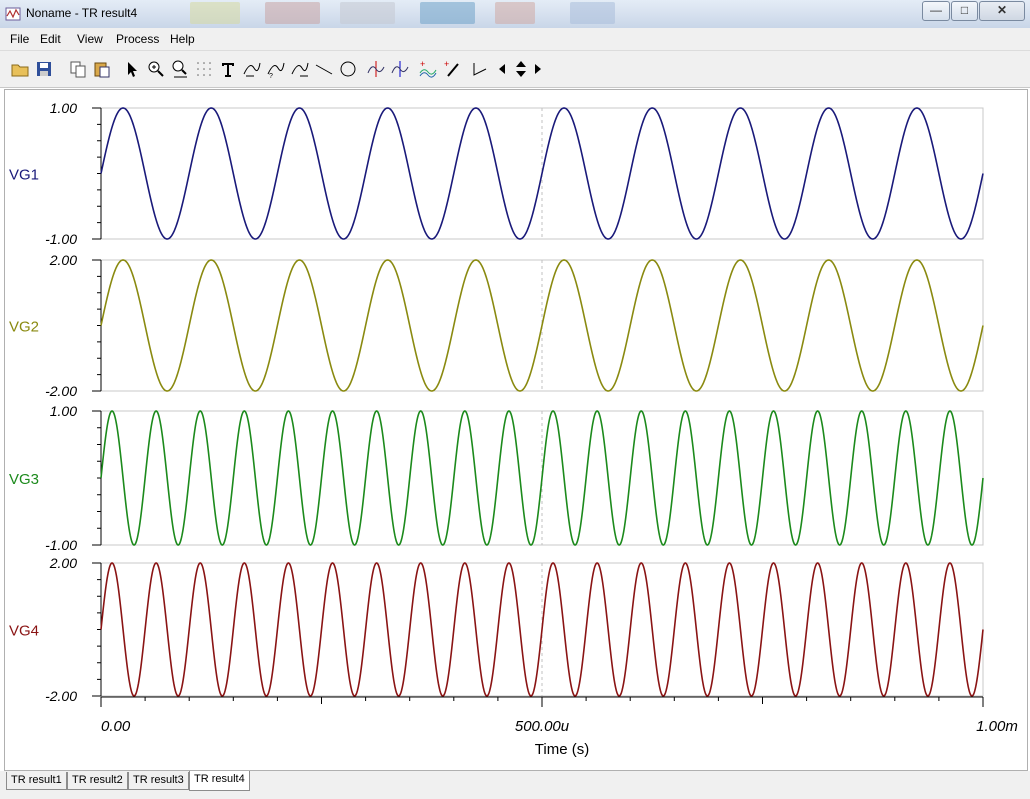  Describe the element at coordinates (24, 479) in the screenshot. I see `series-name-vg3: VG3` at that location.